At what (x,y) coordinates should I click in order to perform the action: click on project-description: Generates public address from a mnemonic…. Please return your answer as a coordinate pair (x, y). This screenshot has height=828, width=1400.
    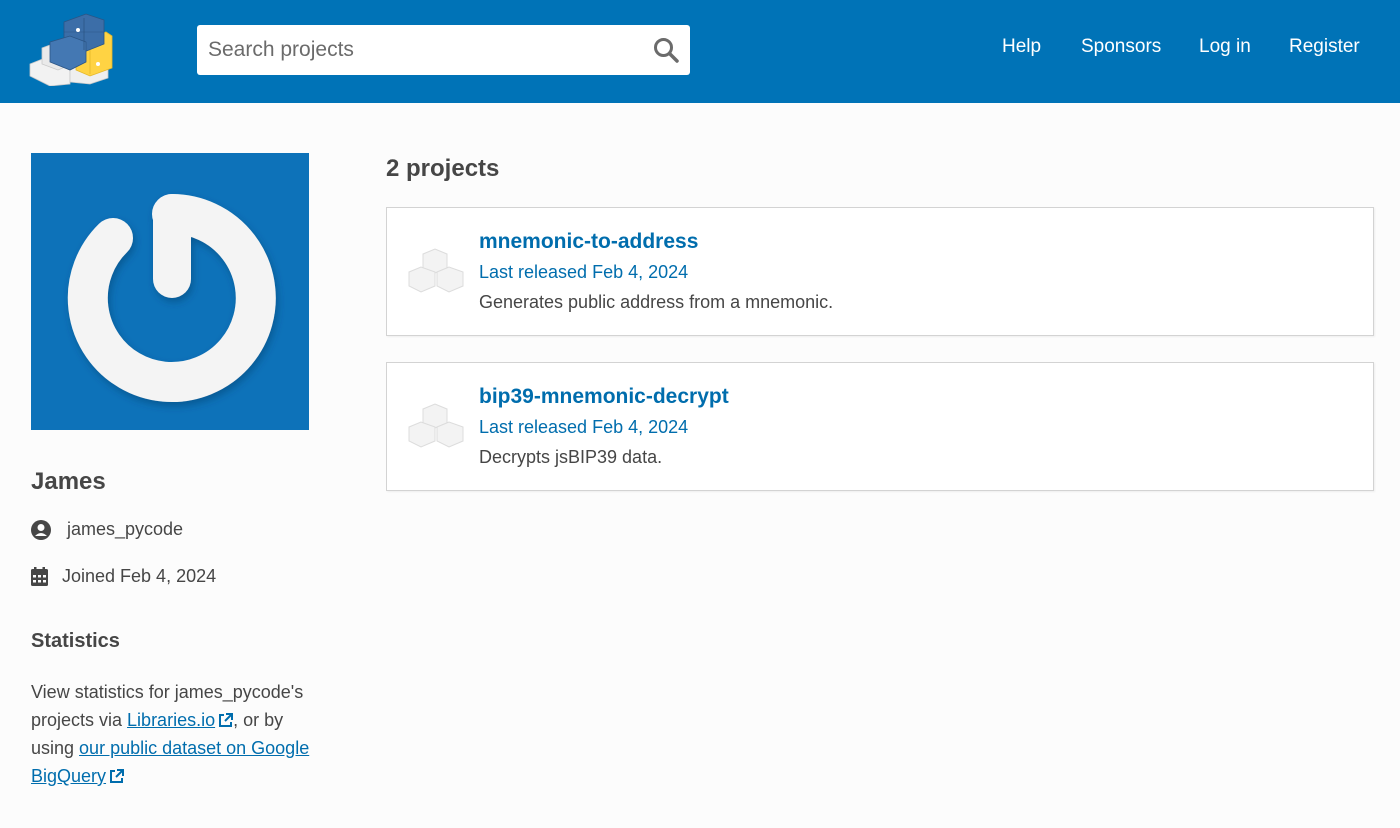
    Looking at the image, I should click on (656, 302).